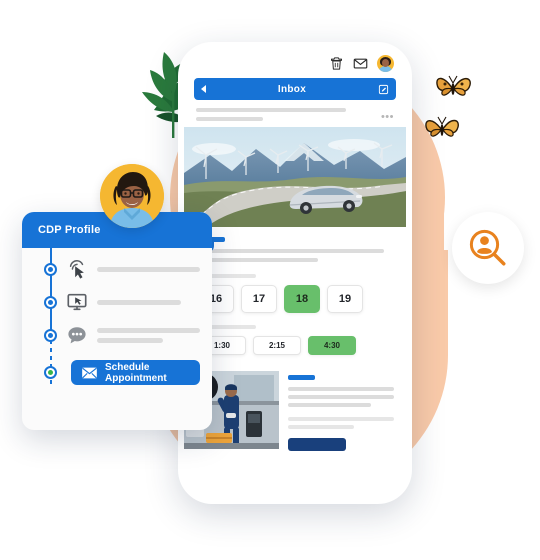 The width and height of the screenshot is (540, 560). Describe the element at coordinates (292, 89) in the screenshot. I see `page-title: Inbox` at that location.